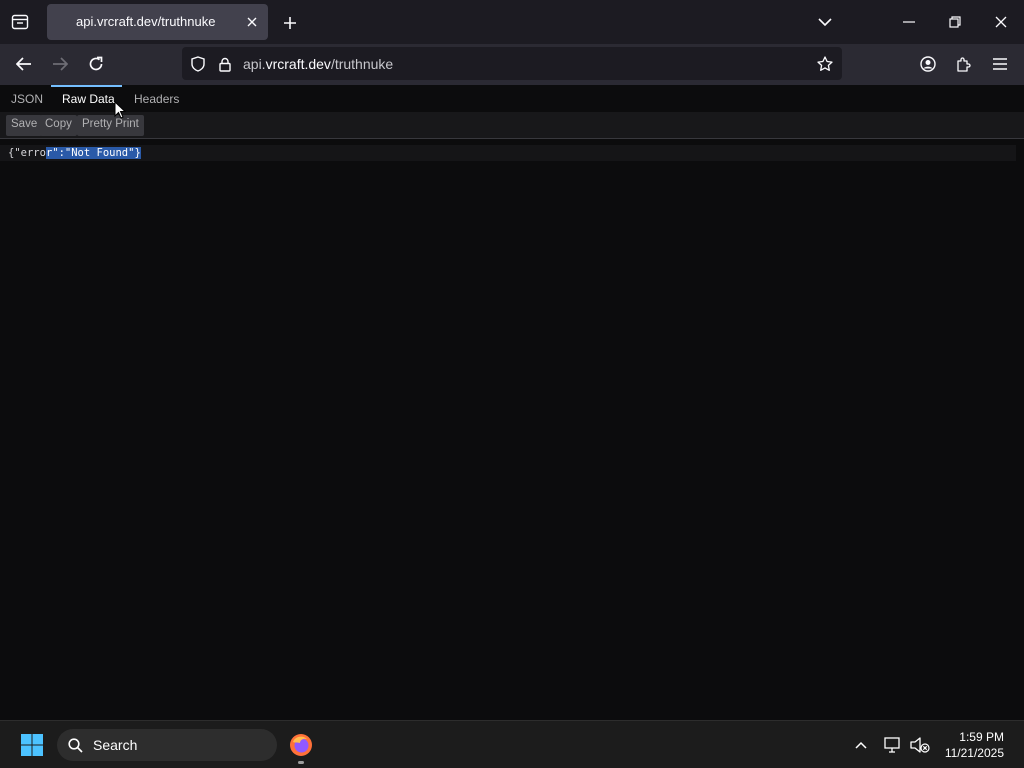 The width and height of the screenshot is (1024, 768). Describe the element at coordinates (974, 745) in the screenshot. I see `system-clock: 1:59 PM 11/21/2025` at that location.